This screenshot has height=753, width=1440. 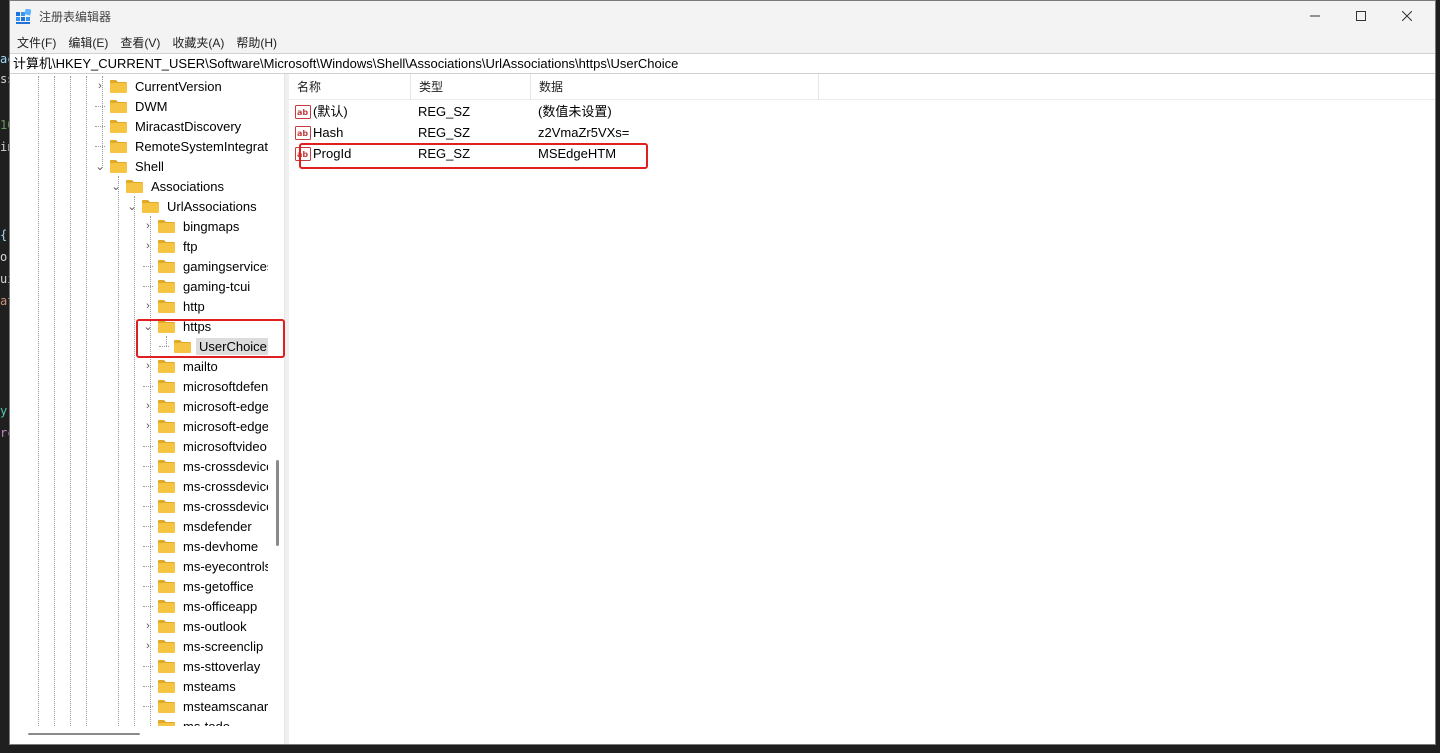 What do you see at coordinates (675, 87) in the screenshot?
I see `column-header-data: 数据` at bounding box center [675, 87].